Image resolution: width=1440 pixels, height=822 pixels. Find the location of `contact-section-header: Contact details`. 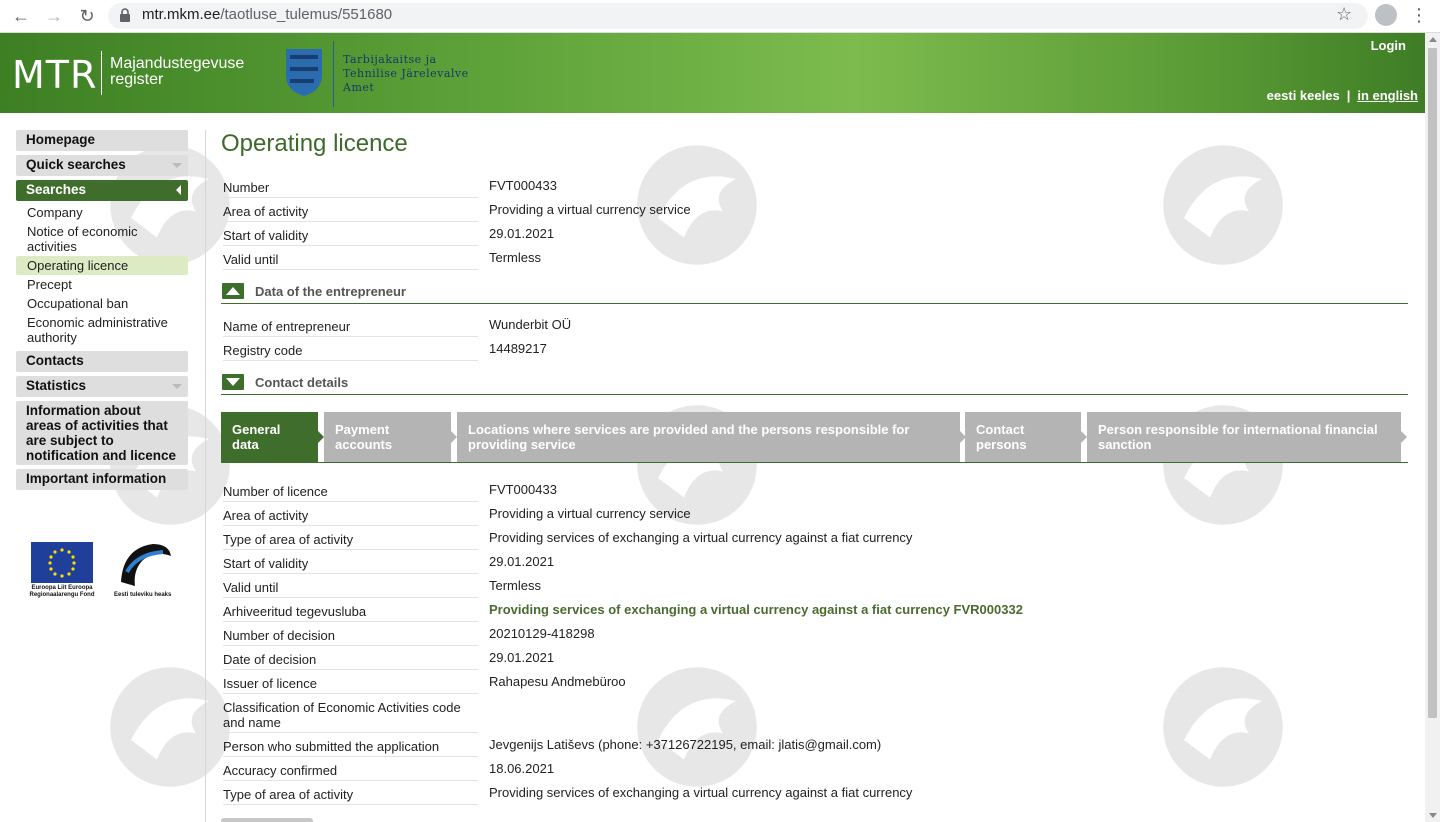

contact-section-header: Contact details is located at coordinates (814, 384).